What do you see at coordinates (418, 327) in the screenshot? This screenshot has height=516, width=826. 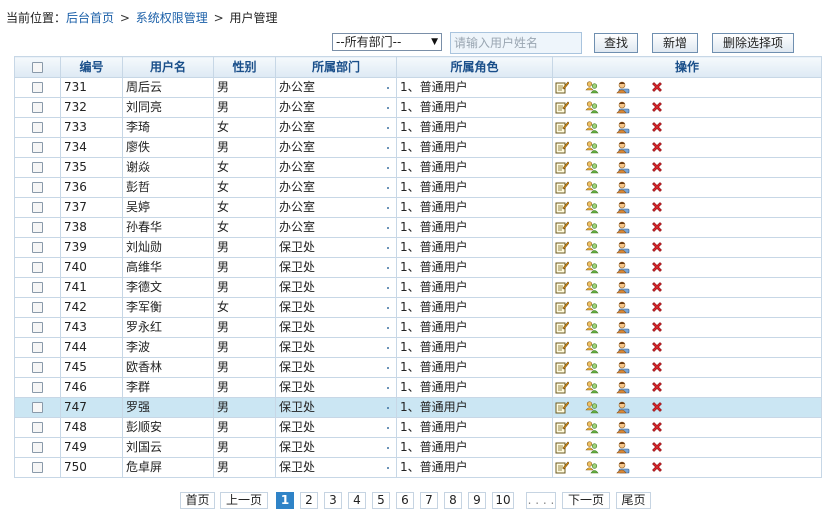 I see `table-row: 743 罗永红男保卫处 1、普通用户` at bounding box center [418, 327].